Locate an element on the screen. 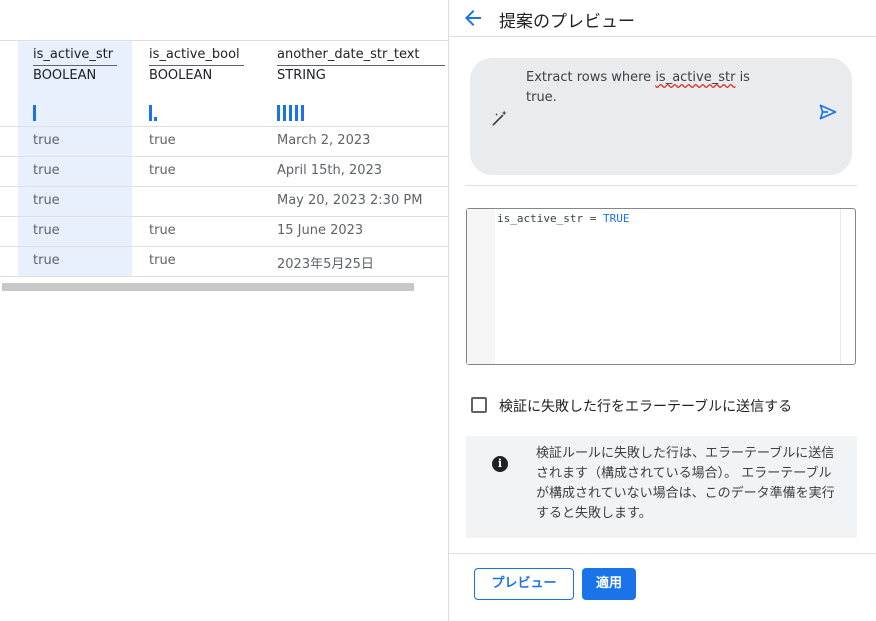 Image resolution: width=876 pixels, height=621 pixels. apply-button: 適用 is located at coordinates (609, 584).